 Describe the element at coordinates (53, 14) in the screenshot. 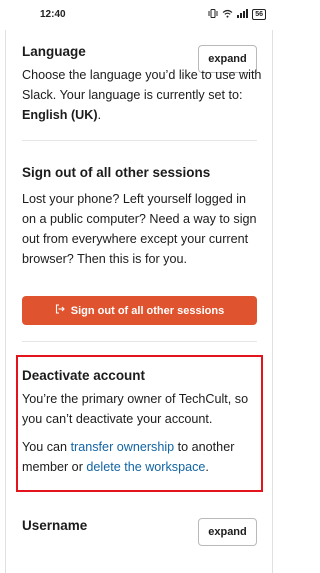

I see `status-time: 12:40` at that location.